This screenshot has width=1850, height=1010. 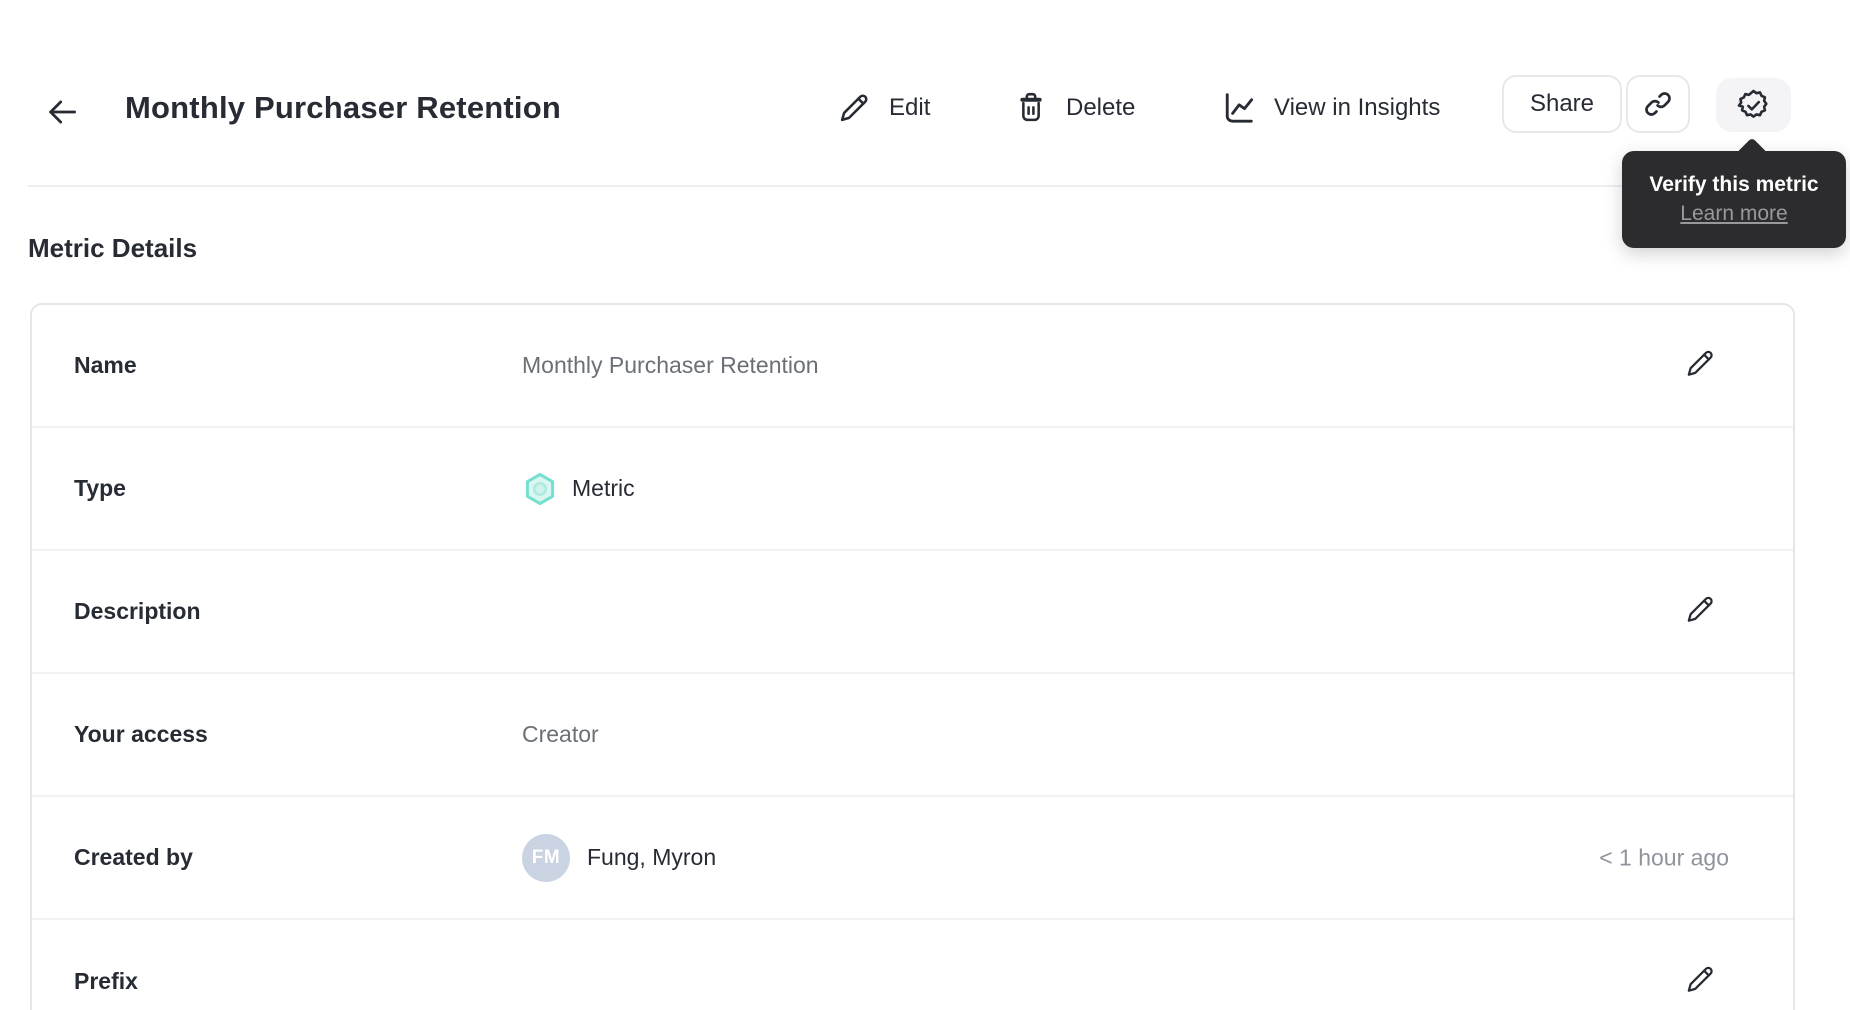 I want to click on line-chart-icon, so click(x=1238, y=108).